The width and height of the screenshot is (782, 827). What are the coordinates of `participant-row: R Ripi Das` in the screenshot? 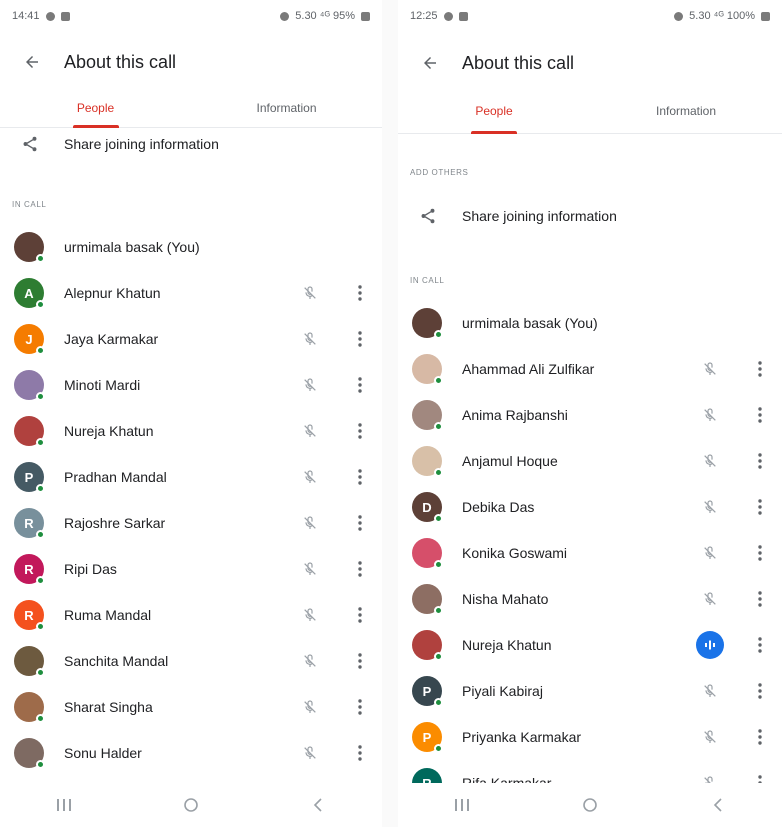 It's located at (191, 569).